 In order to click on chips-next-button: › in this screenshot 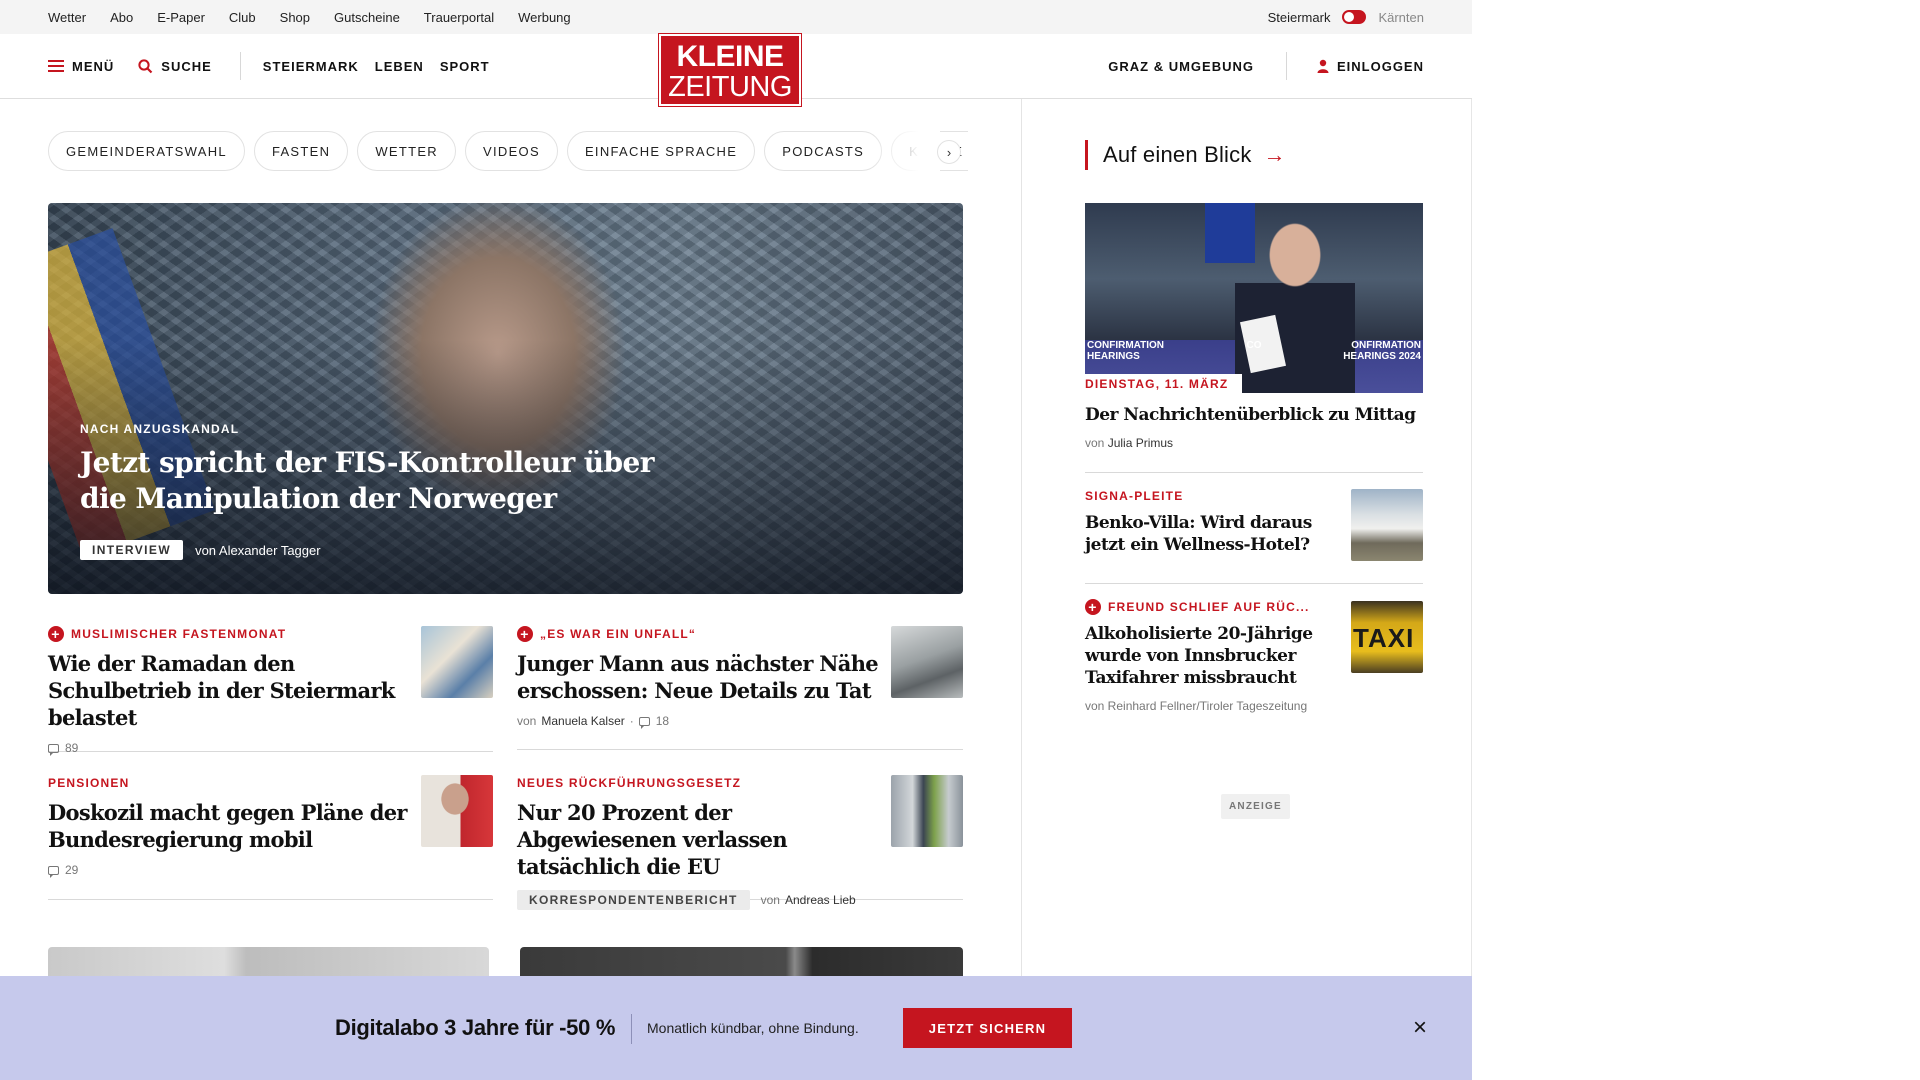, I will do `click(949, 152)`.